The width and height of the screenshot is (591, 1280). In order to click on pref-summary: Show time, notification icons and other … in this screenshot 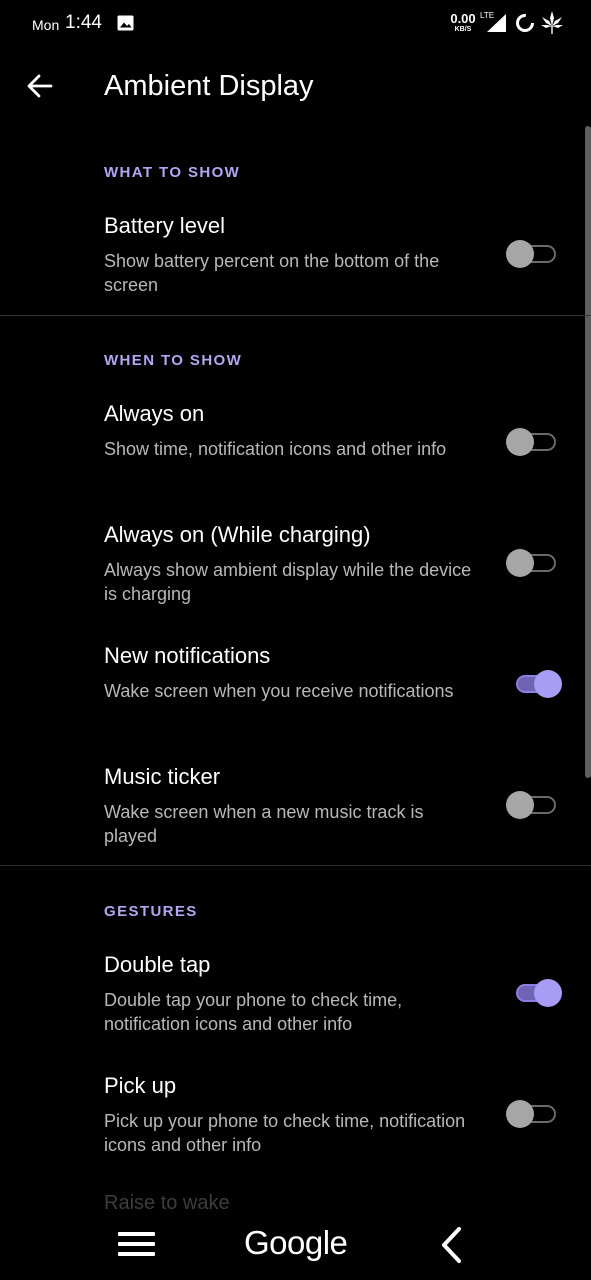, I will do `click(275, 449)`.